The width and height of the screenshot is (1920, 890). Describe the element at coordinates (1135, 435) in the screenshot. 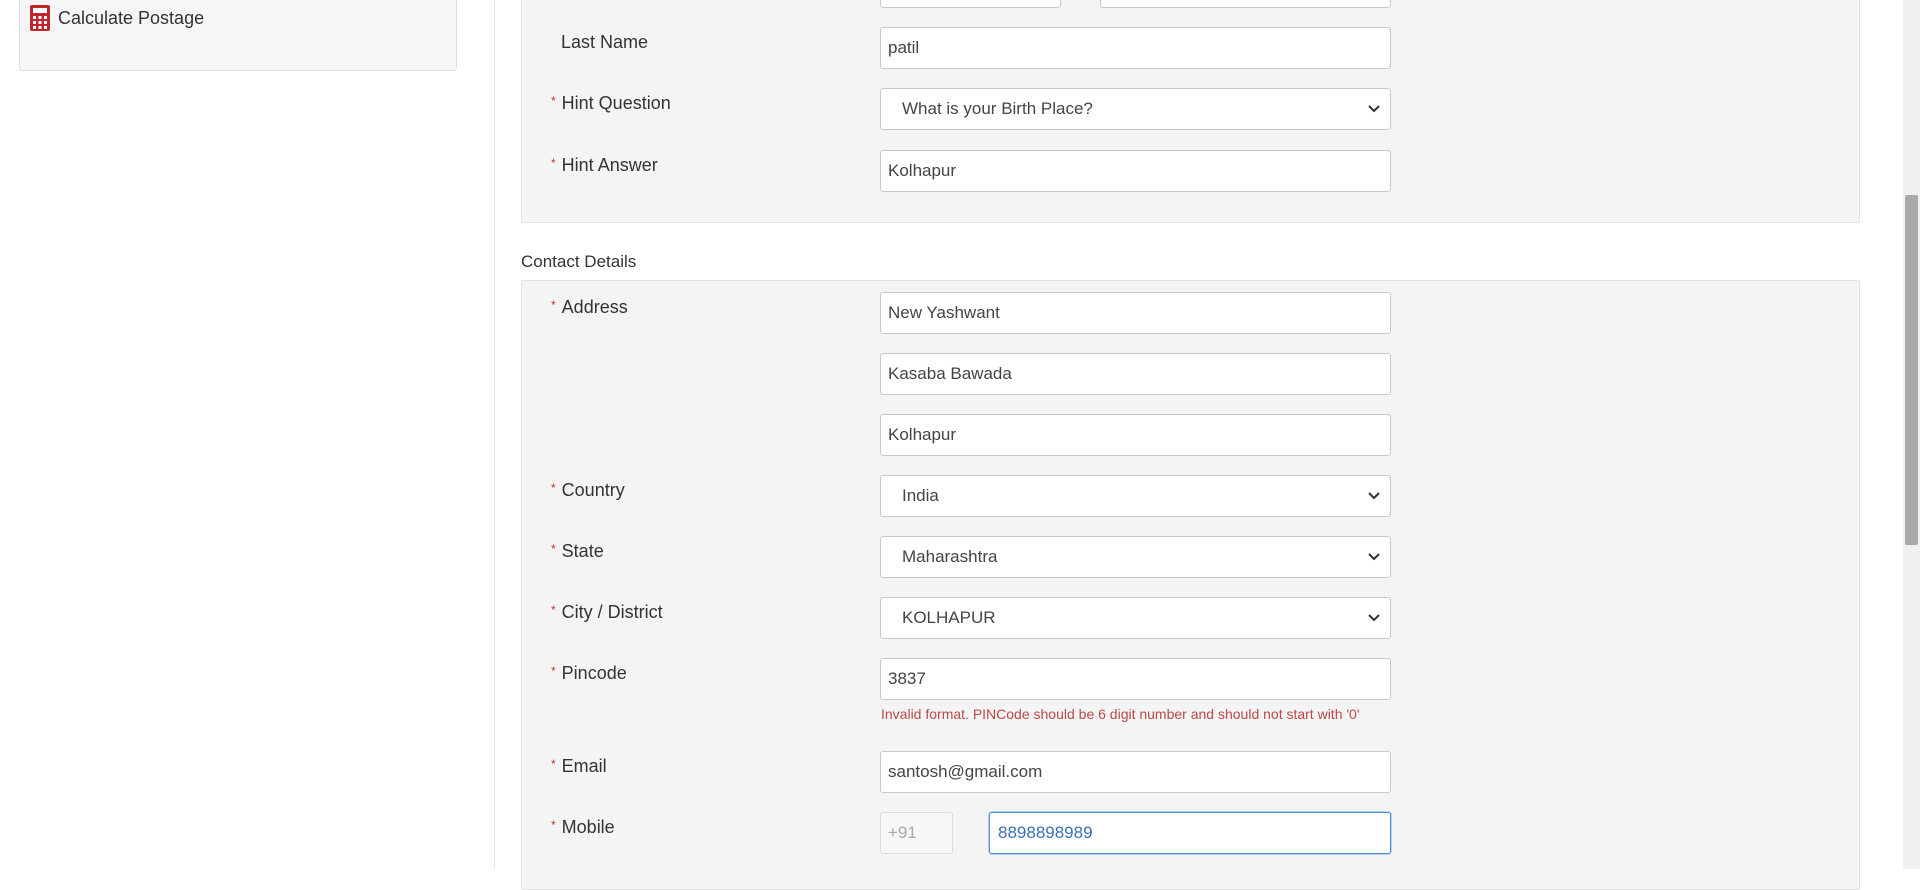

I see `address-line3-input` at that location.